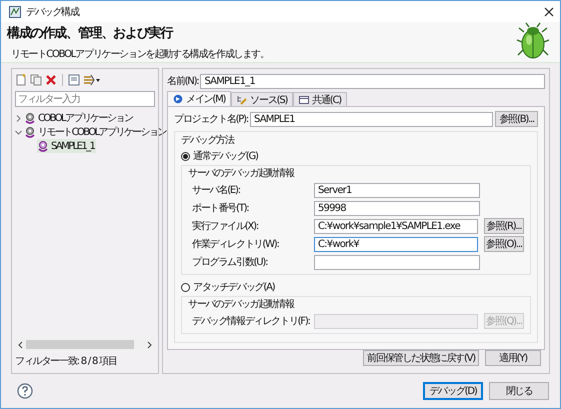 The height and width of the screenshot is (409, 561). What do you see at coordinates (85, 344) in the screenshot?
I see `horizontal-scrollbar` at bounding box center [85, 344].